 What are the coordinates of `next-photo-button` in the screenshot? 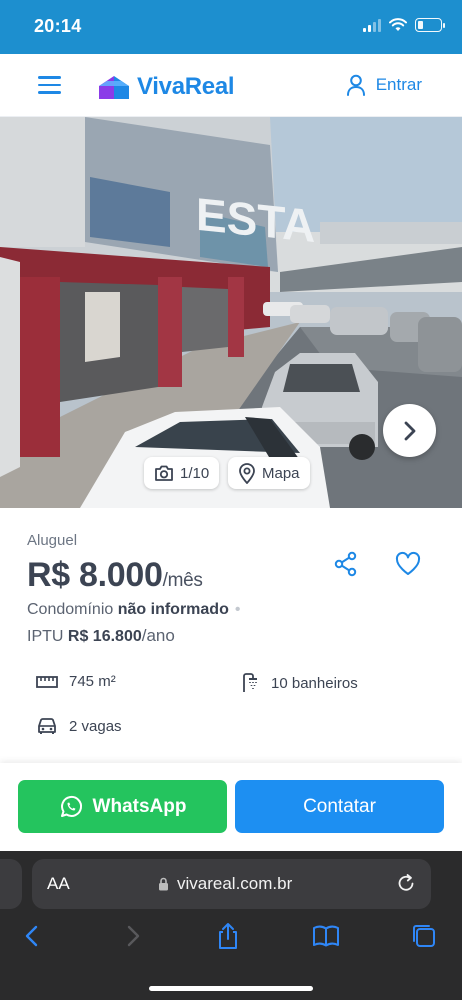 It's located at (409, 430).